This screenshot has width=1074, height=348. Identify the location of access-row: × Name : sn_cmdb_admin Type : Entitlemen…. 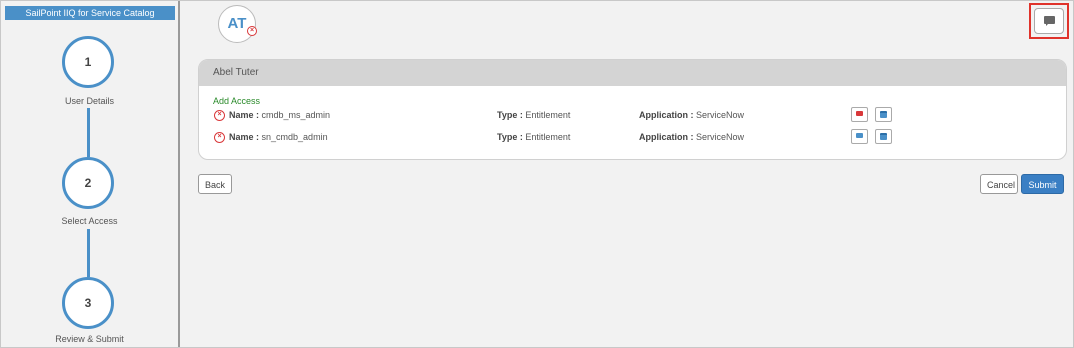
(632, 137).